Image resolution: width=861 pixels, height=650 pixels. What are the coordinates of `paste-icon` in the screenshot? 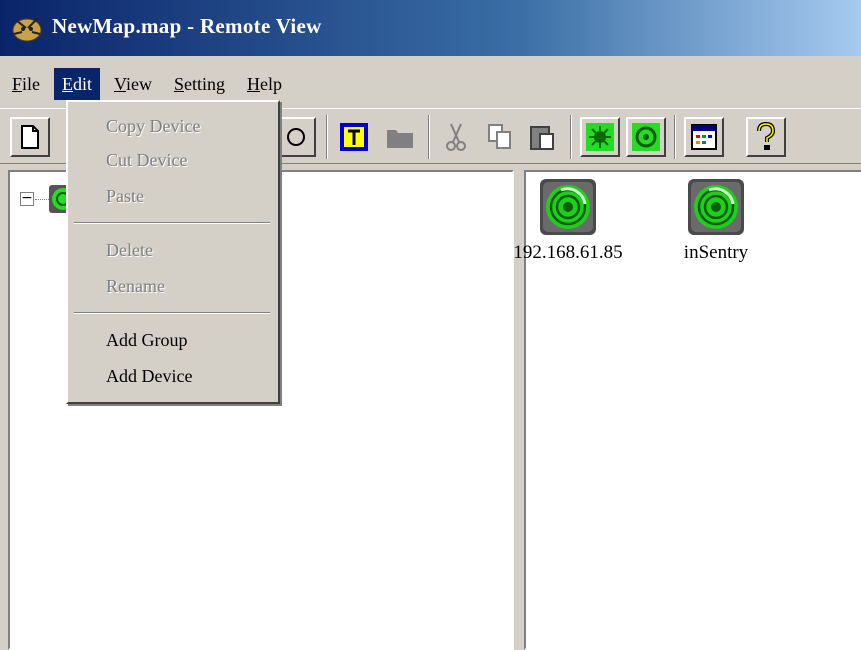 It's located at (542, 138).